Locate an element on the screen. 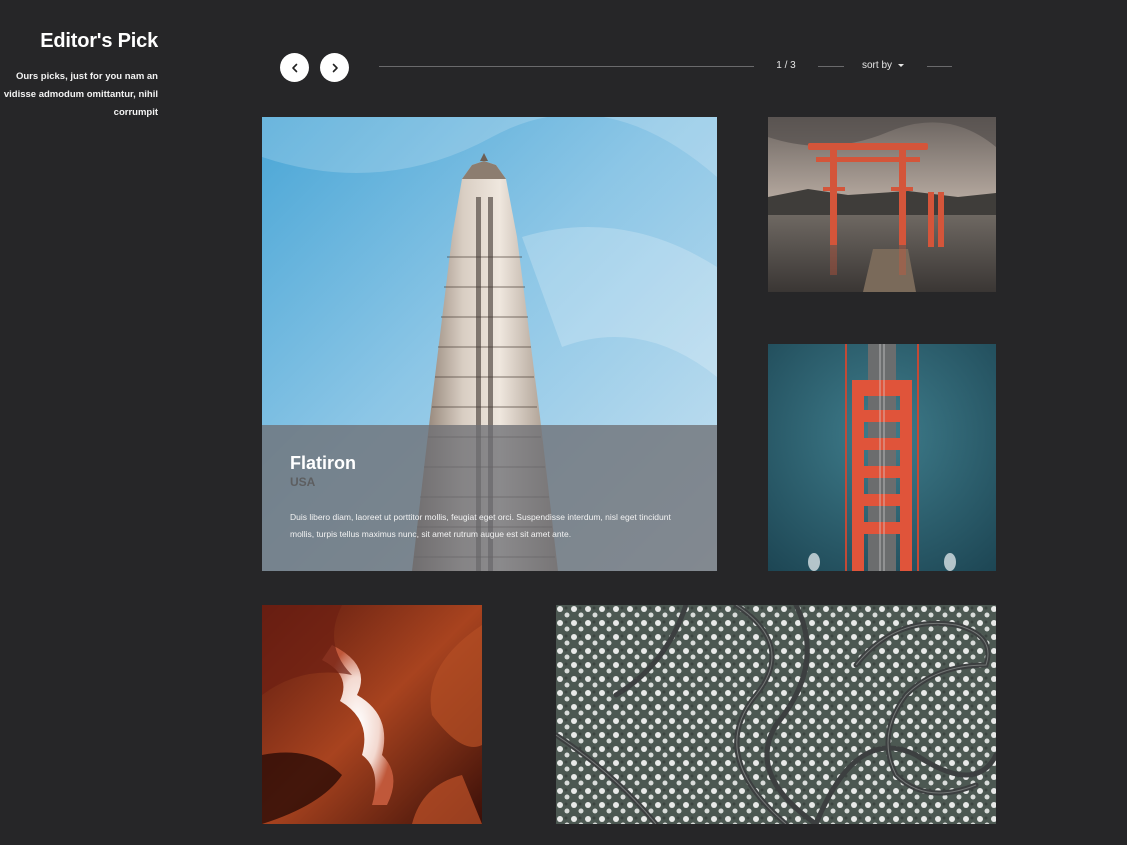  chevron-right-icon is located at coordinates (335, 67).